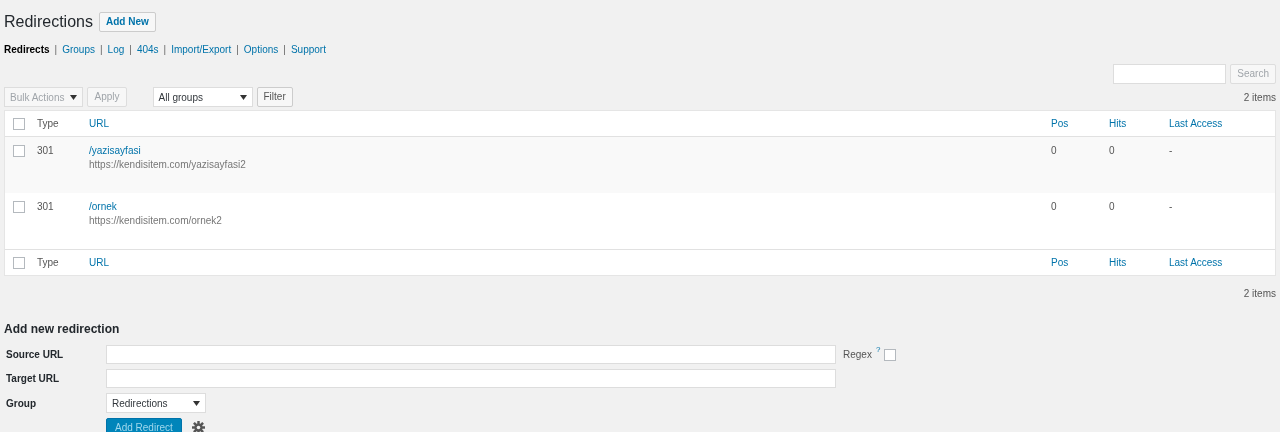 The image size is (1280, 432). What do you see at coordinates (570, 150) in the screenshot?
I see `url-link: /yazisayfasi` at bounding box center [570, 150].